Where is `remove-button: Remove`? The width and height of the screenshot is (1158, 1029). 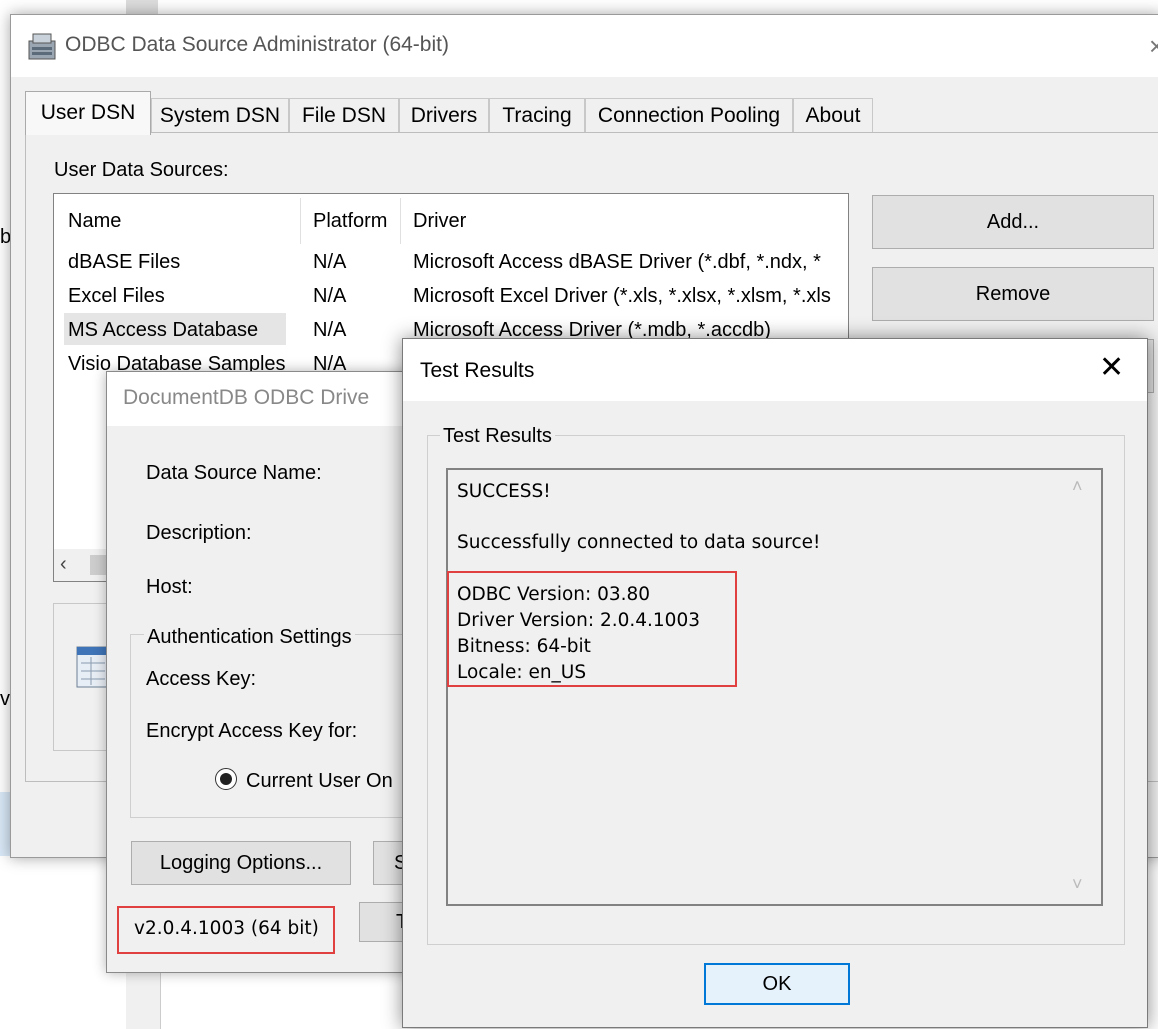 remove-button: Remove is located at coordinates (1013, 294).